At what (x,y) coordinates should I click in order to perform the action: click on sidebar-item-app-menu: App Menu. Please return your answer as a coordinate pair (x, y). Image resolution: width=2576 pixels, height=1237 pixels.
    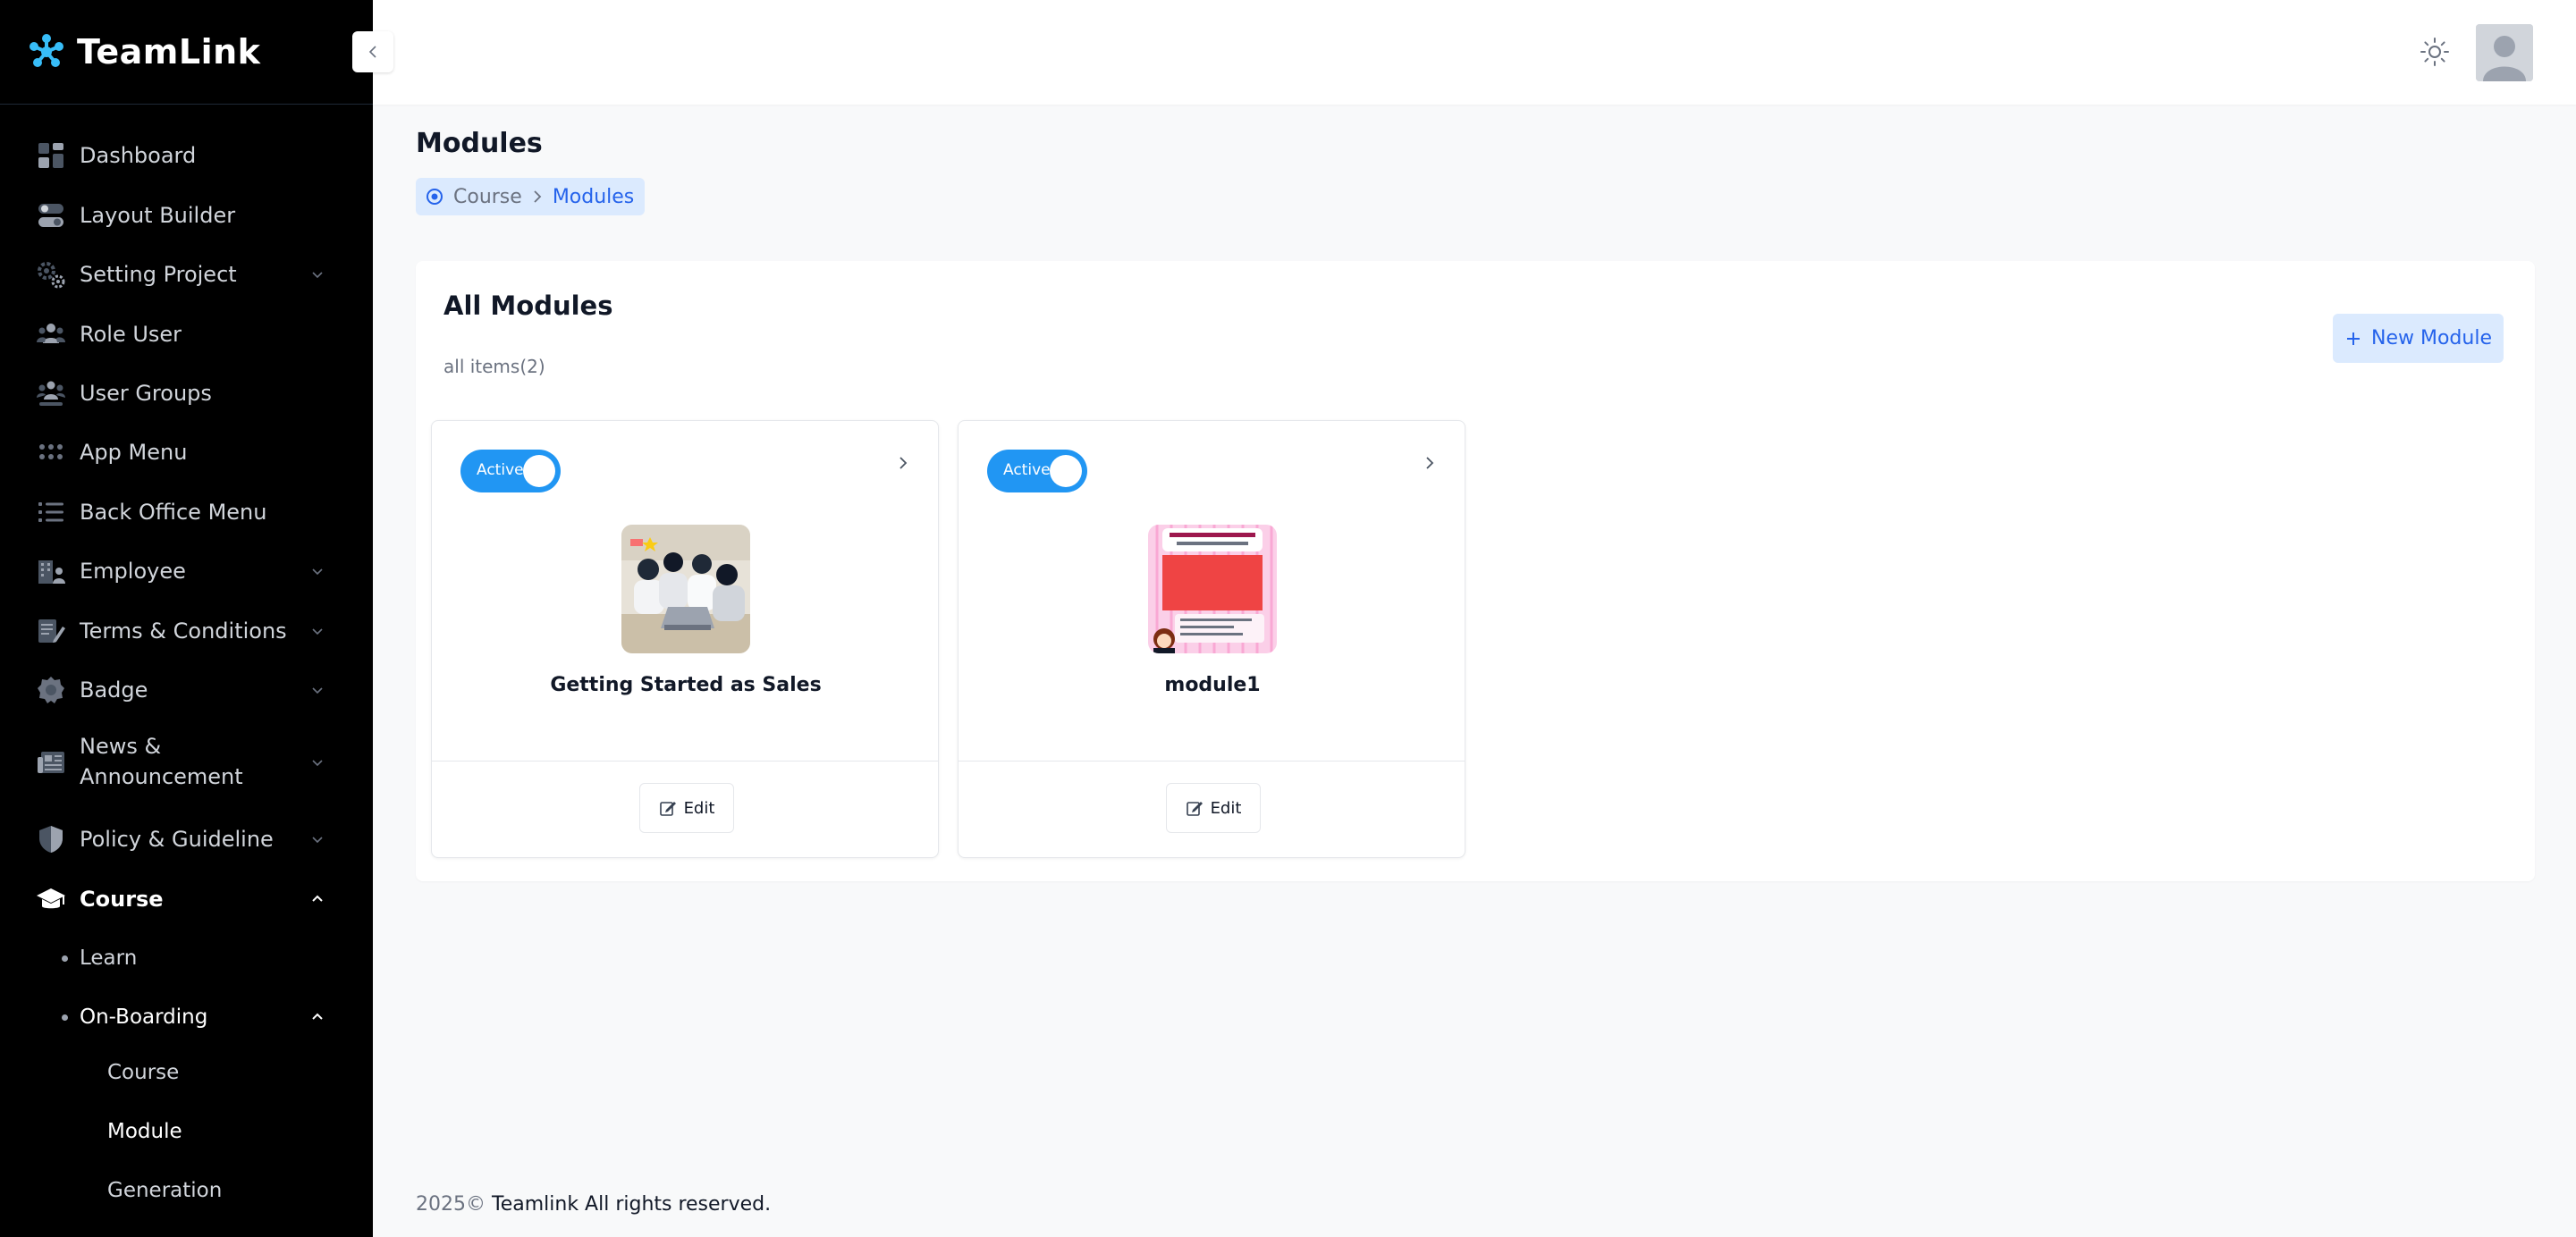
    Looking at the image, I should click on (186, 452).